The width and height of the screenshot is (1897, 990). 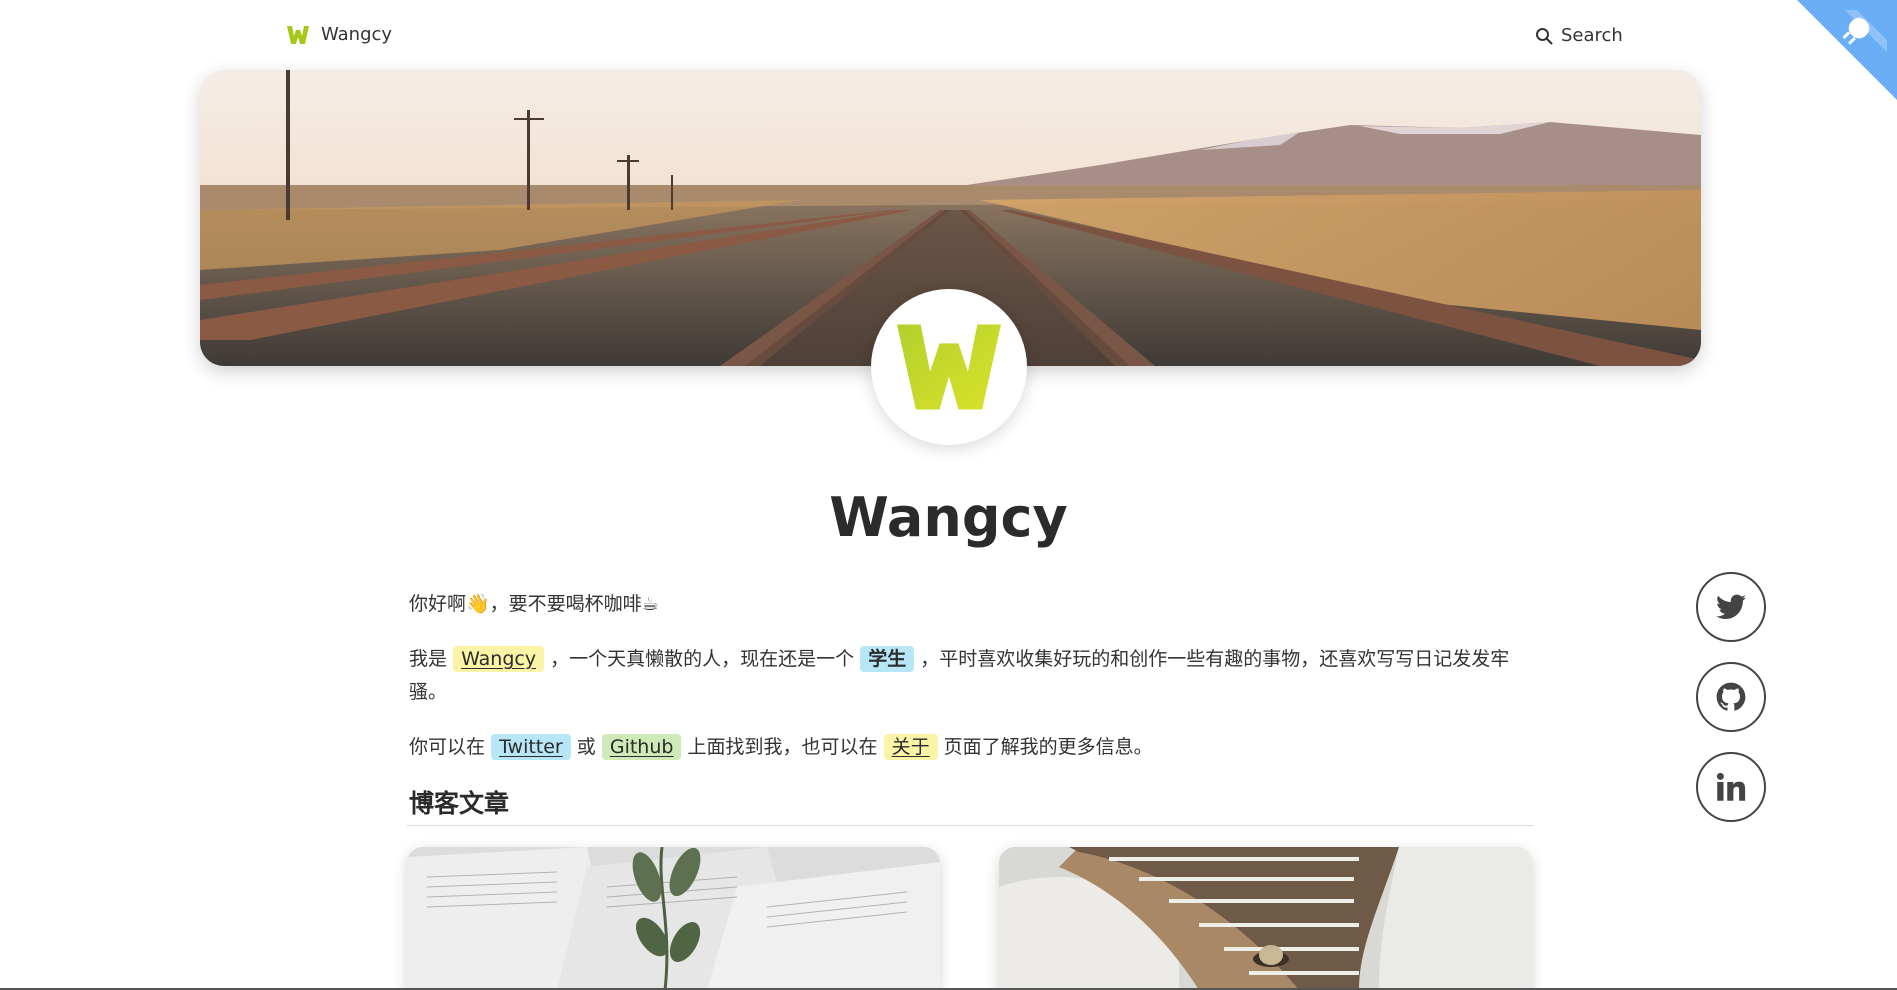 I want to click on linkedin-social-button, so click(x=1731, y=787).